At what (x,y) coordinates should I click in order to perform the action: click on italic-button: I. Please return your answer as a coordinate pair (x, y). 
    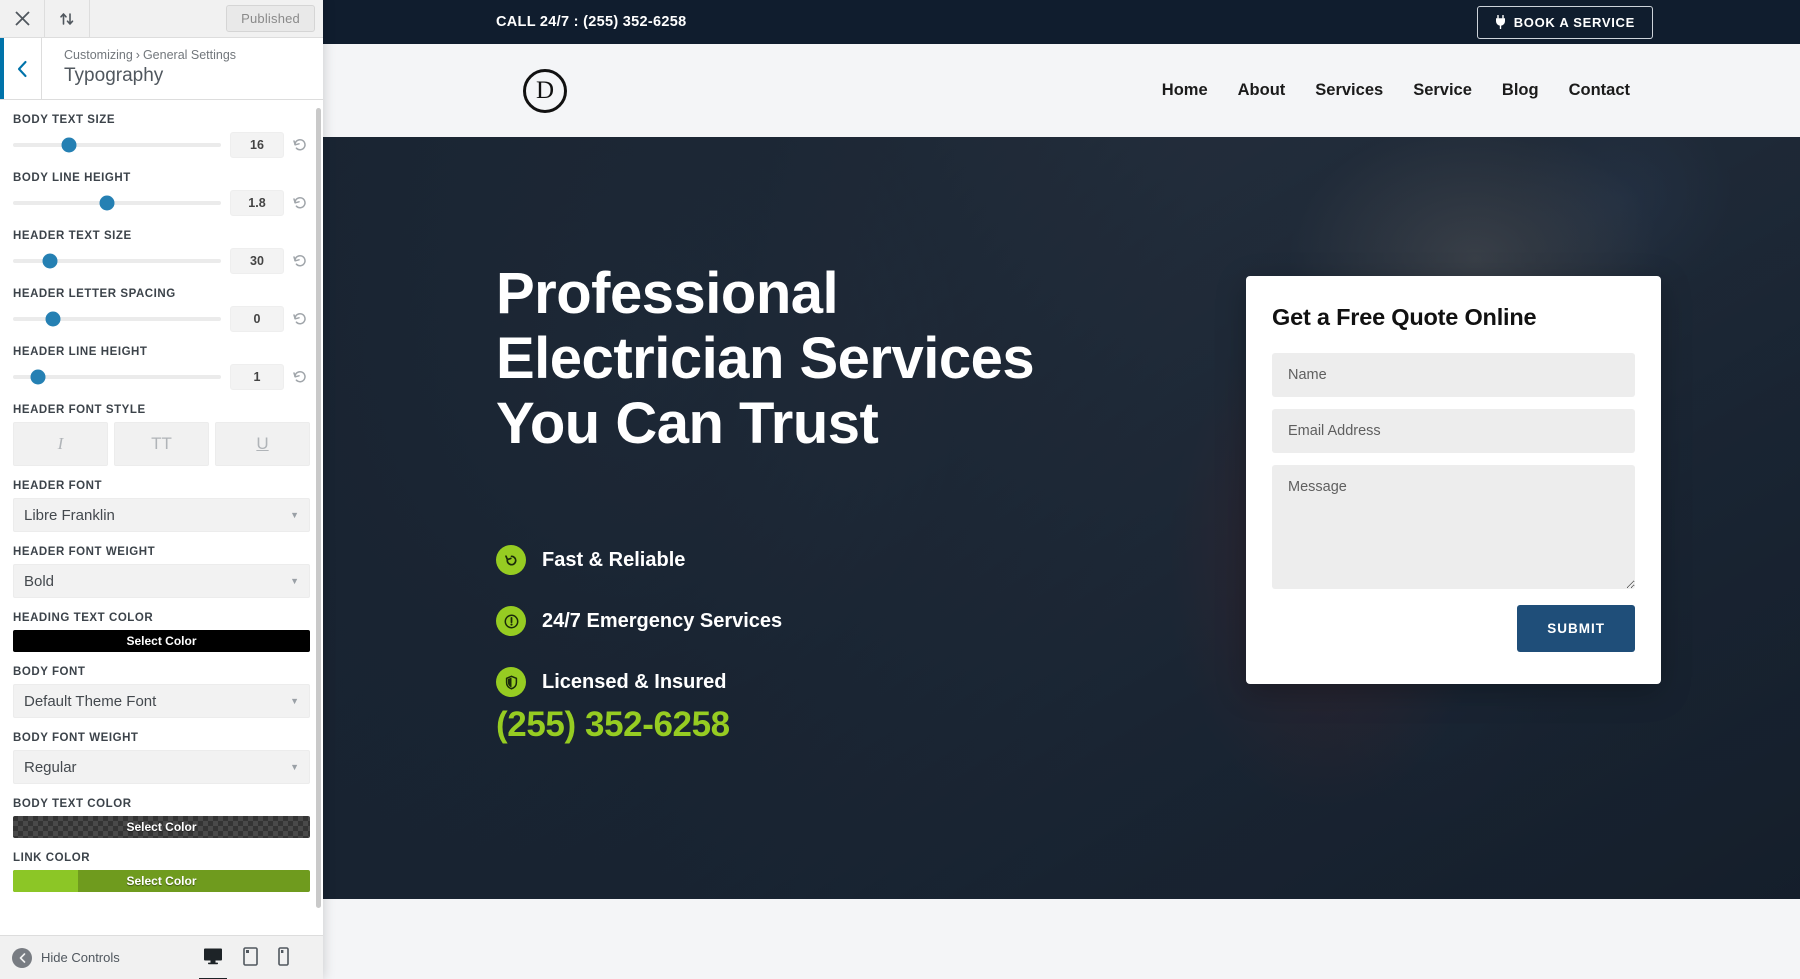
    Looking at the image, I should click on (60, 444).